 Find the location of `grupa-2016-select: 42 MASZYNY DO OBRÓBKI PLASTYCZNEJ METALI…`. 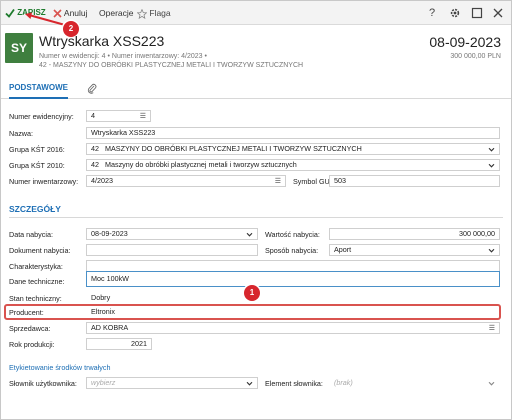

grupa-2016-select: 42 MASZYNY DO OBRÓBKI PLASTYCZNEJ METALI… is located at coordinates (293, 149).